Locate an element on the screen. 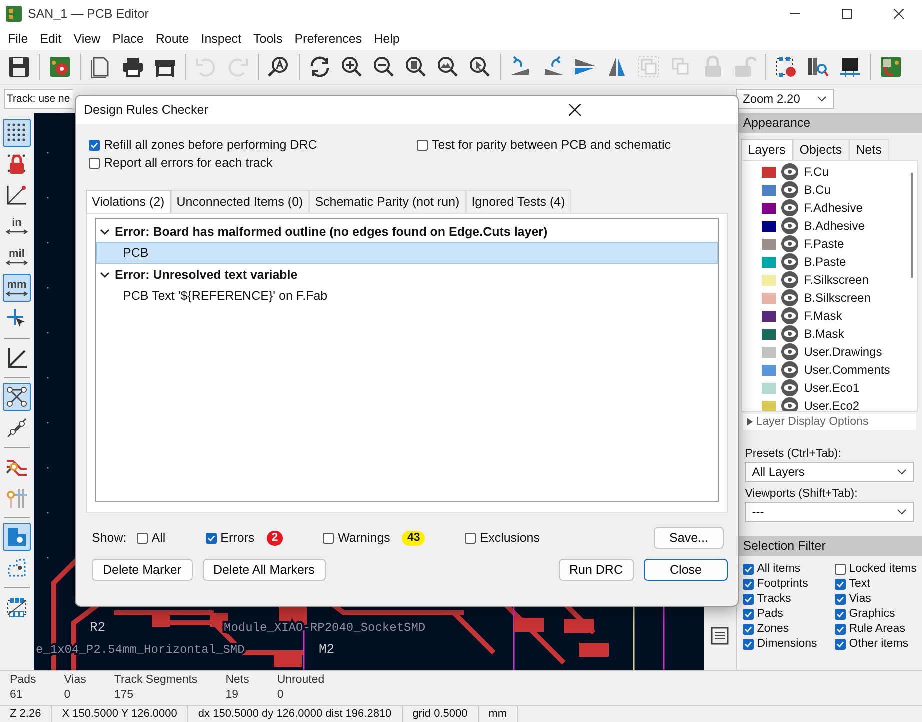 The image size is (922, 722). panel-tab: Nets is located at coordinates (869, 149).